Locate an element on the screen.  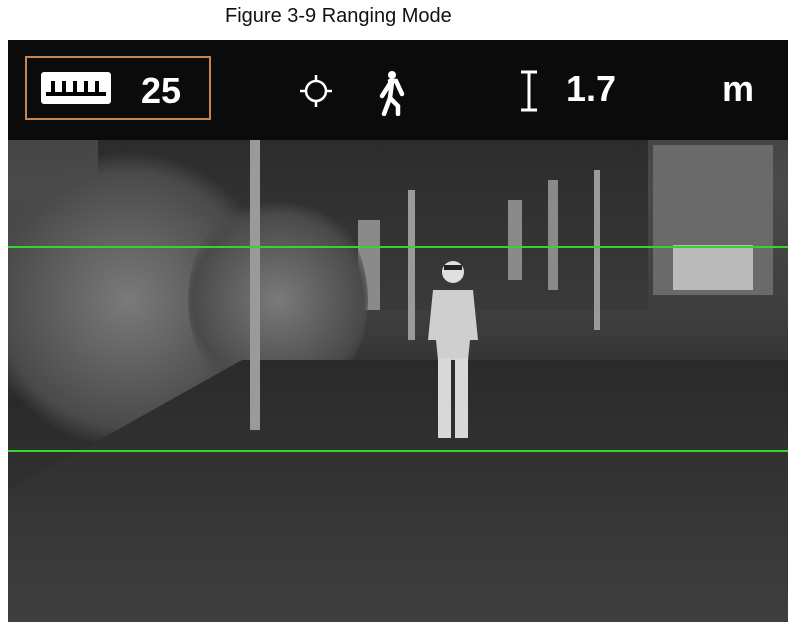
height-value: 1.7 is located at coordinates (591, 88).